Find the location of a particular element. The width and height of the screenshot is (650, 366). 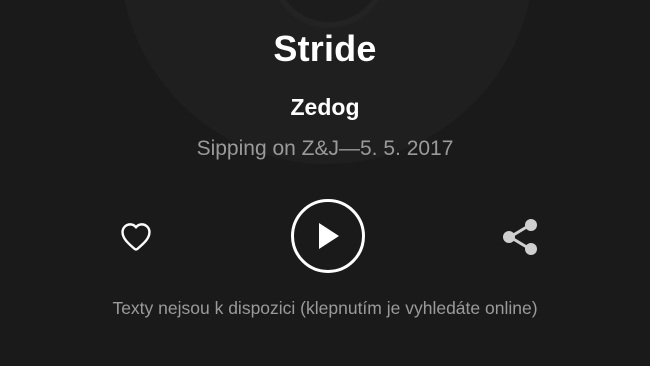

favorite-button is located at coordinates (136, 236).